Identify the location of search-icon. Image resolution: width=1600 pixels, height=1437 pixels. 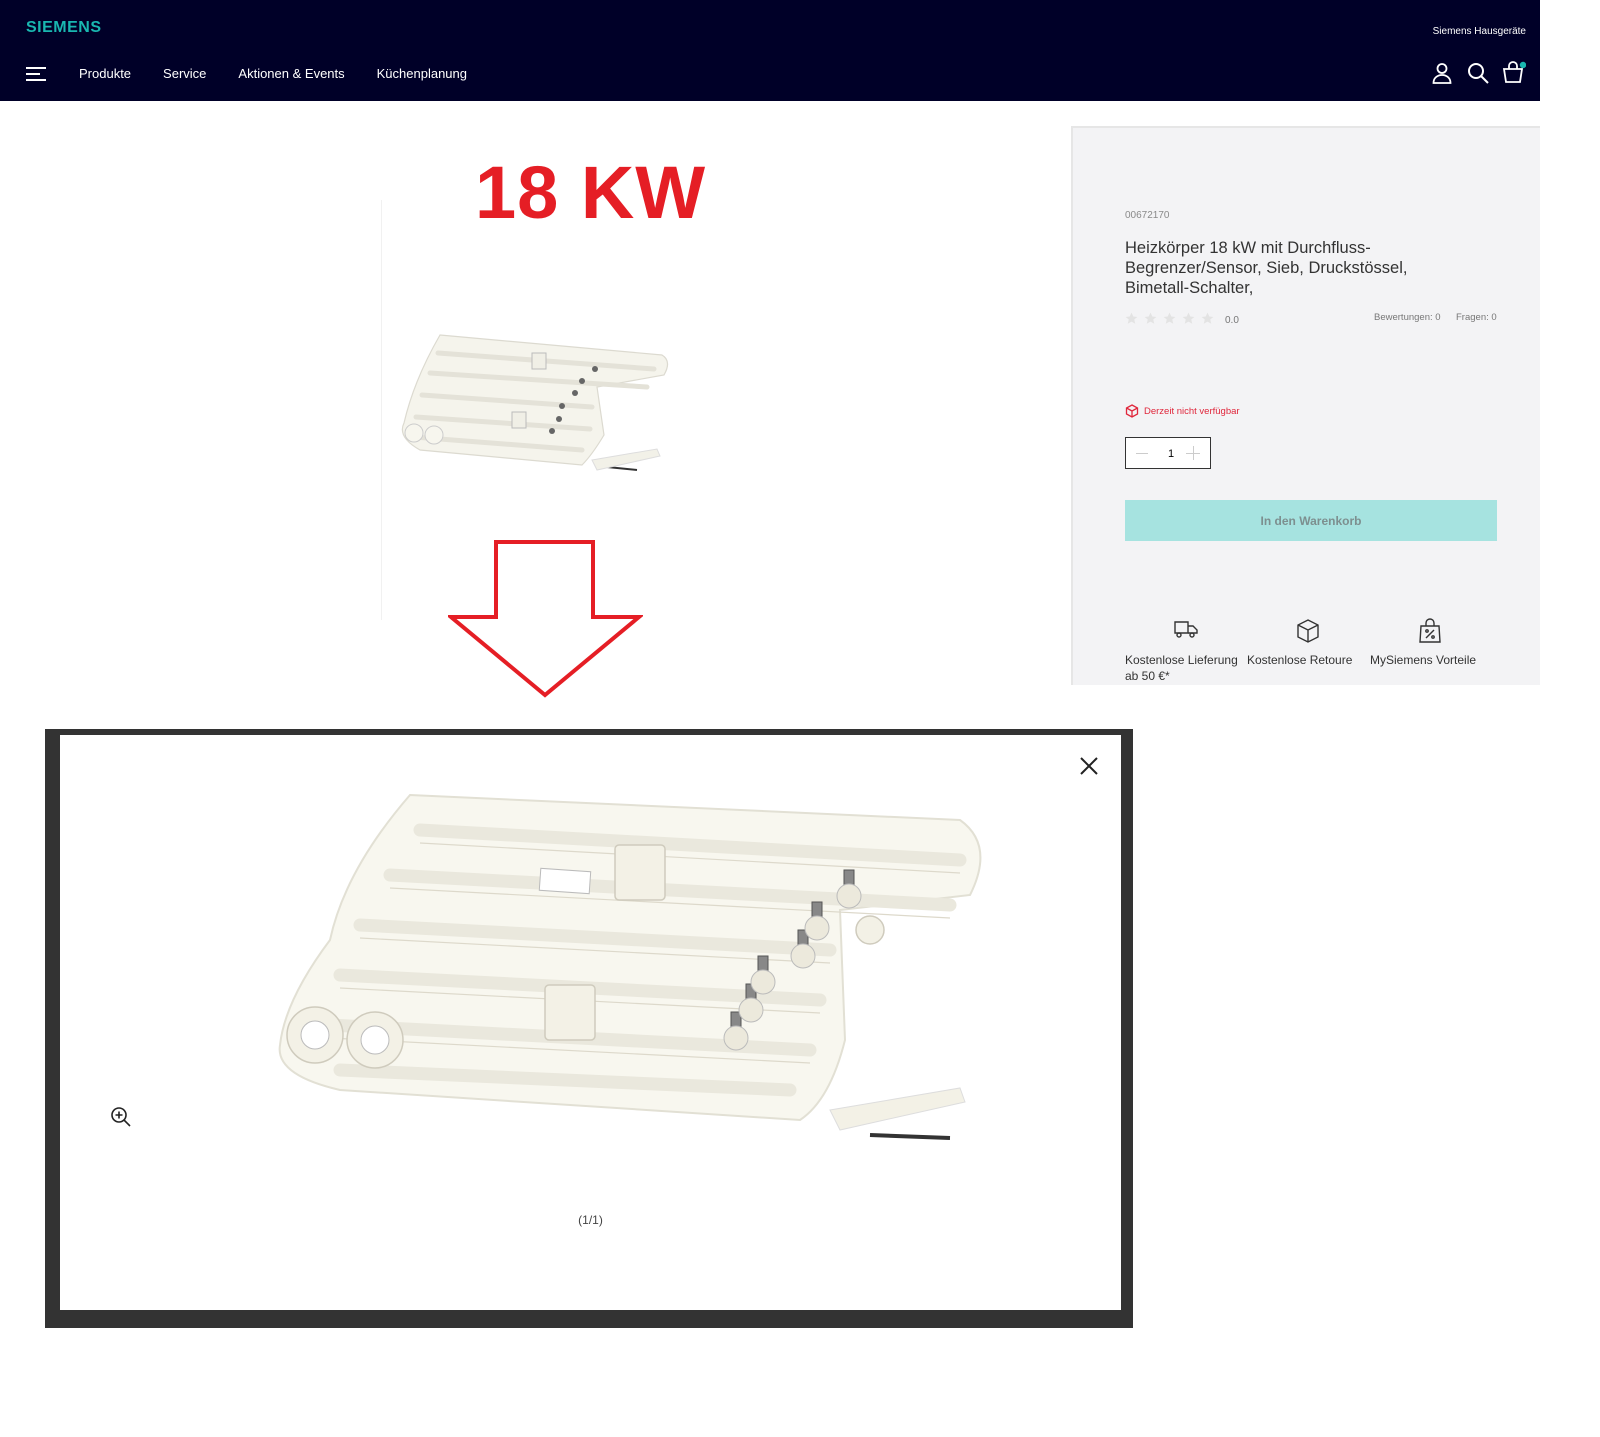
(1478, 73).